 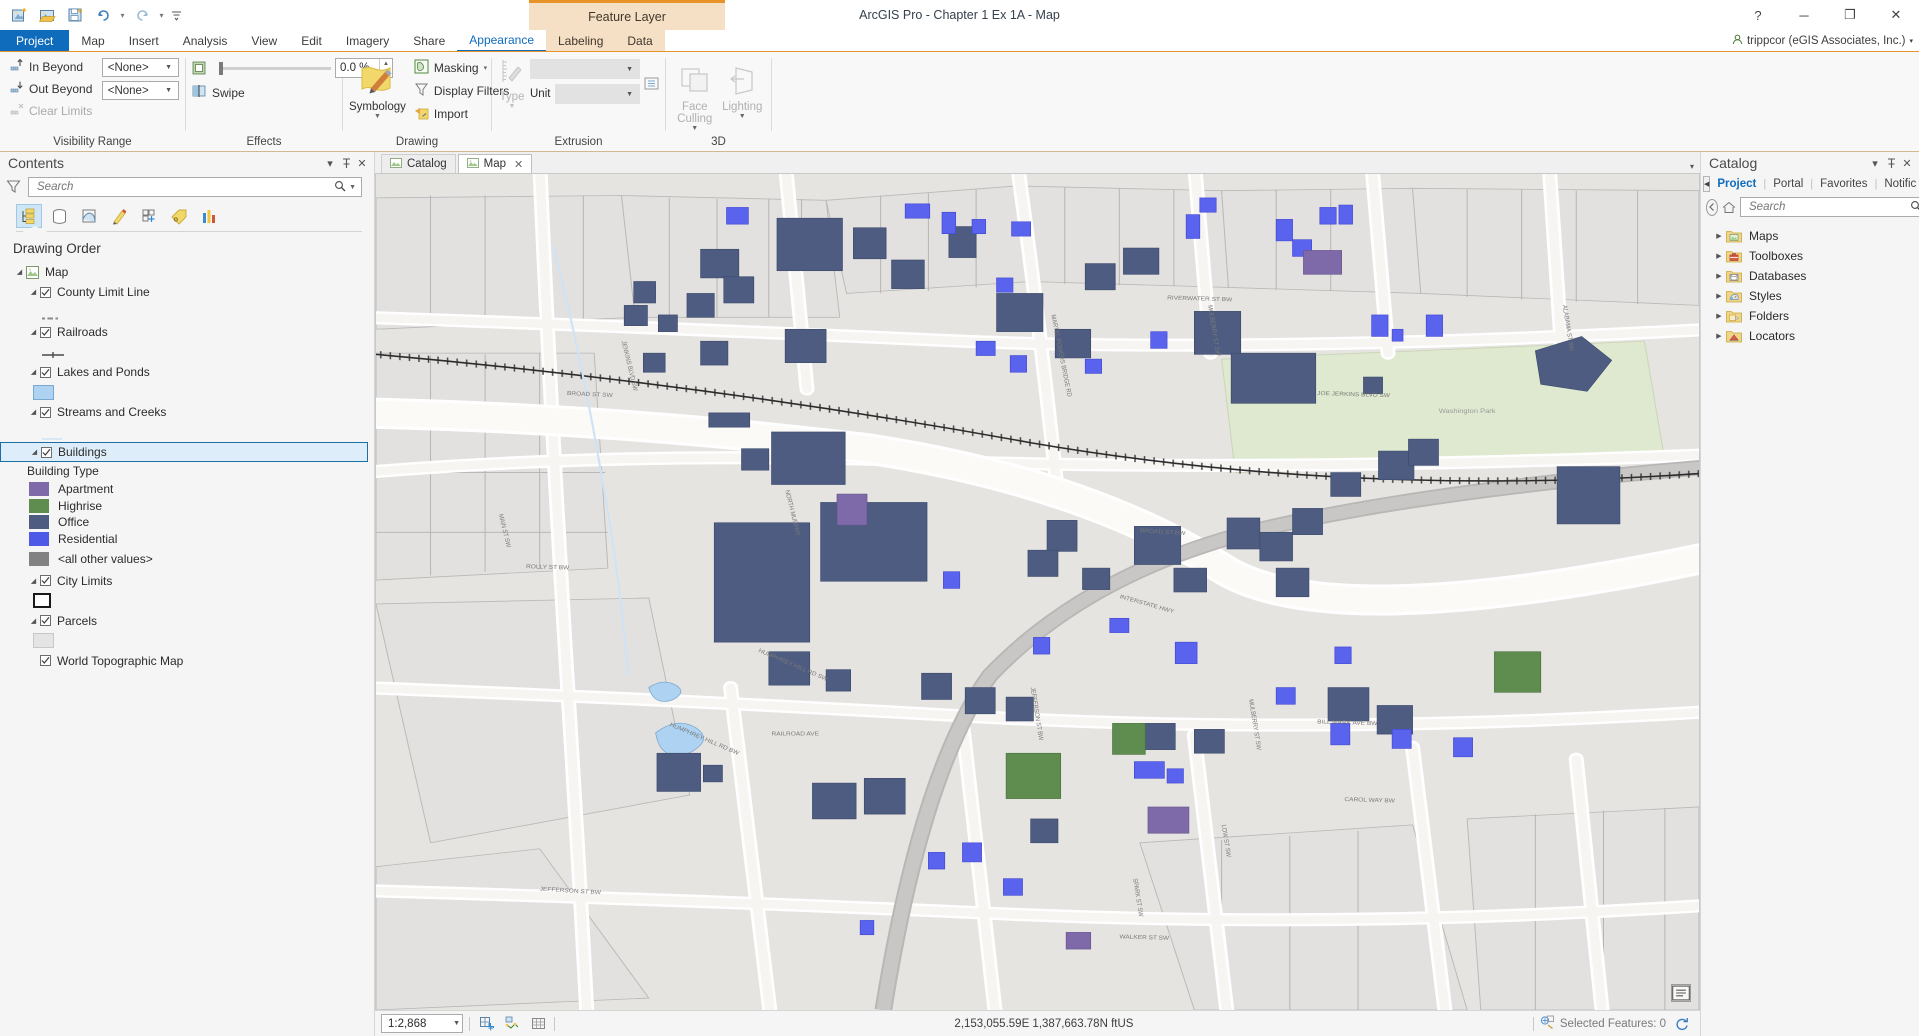 What do you see at coordinates (140, 67) in the screenshot?
I see `in-beyond-scale-combo: <None> ▼` at bounding box center [140, 67].